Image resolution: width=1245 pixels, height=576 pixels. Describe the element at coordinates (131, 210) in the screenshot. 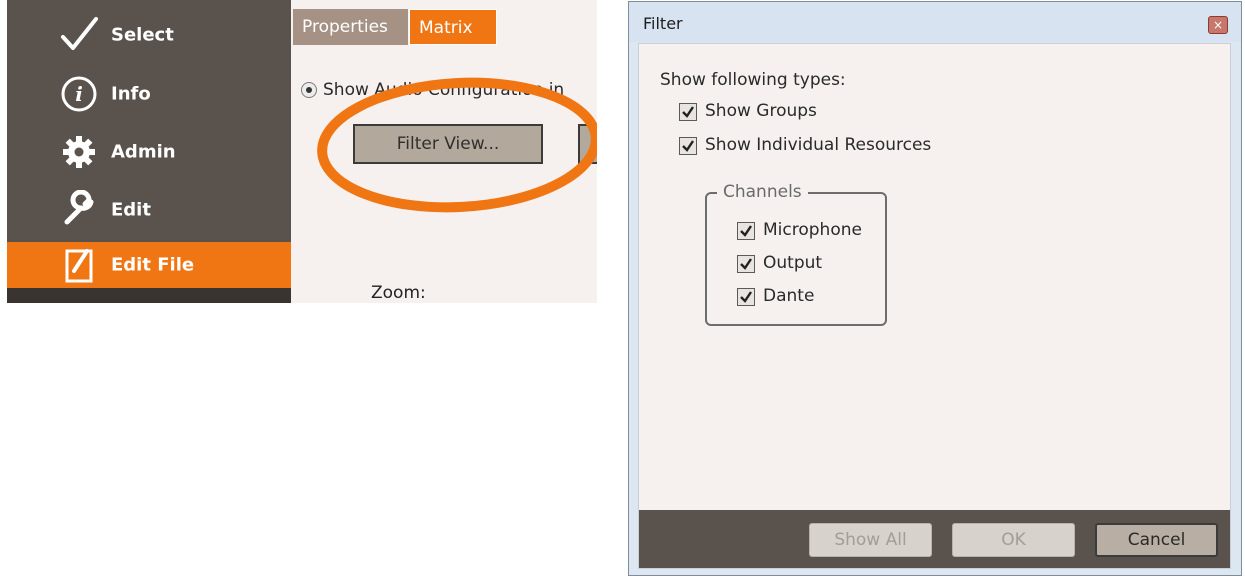

I see `sidebar-item-label: Edit` at that location.